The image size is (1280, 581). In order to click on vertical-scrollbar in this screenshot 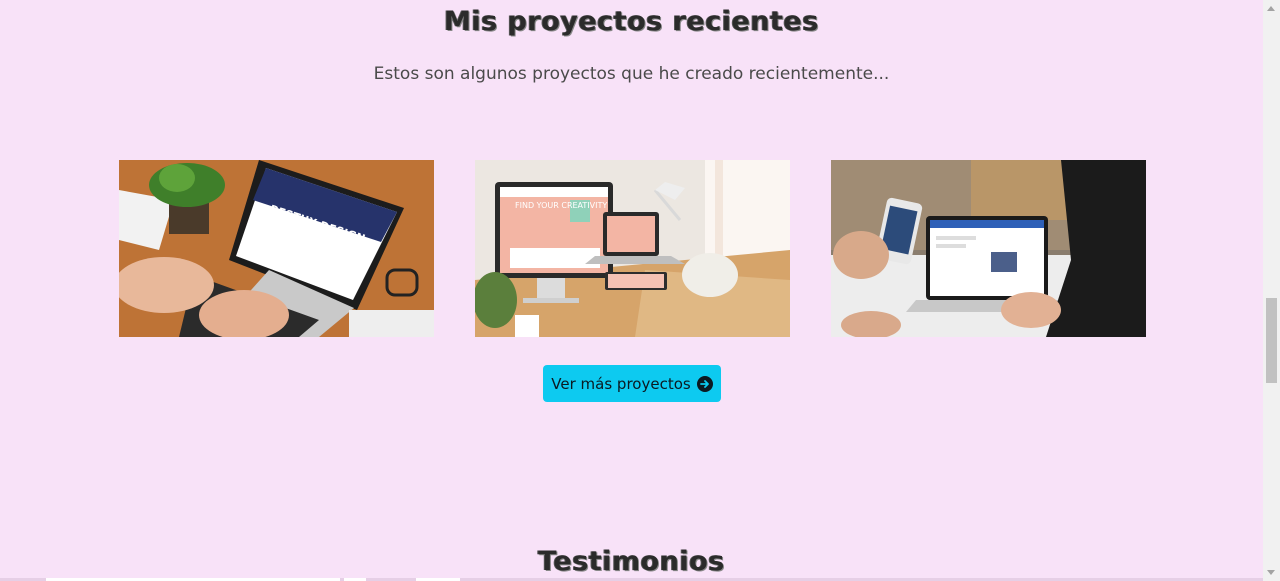, I will do `click(1271, 290)`.